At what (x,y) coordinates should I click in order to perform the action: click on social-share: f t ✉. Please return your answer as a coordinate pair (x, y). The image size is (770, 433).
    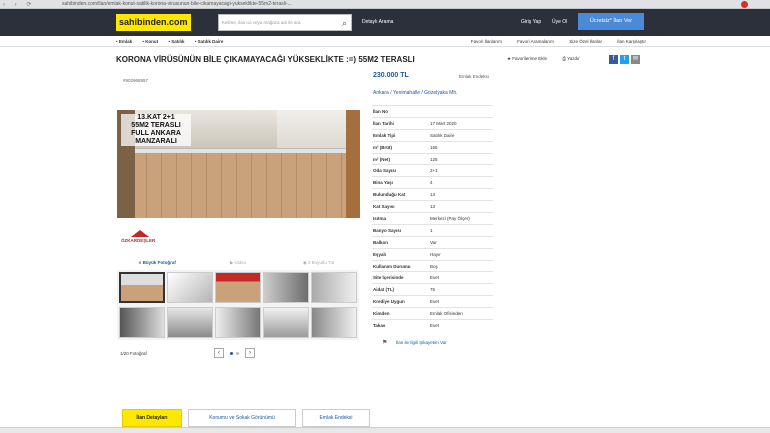
    Looking at the image, I should click on (625, 59).